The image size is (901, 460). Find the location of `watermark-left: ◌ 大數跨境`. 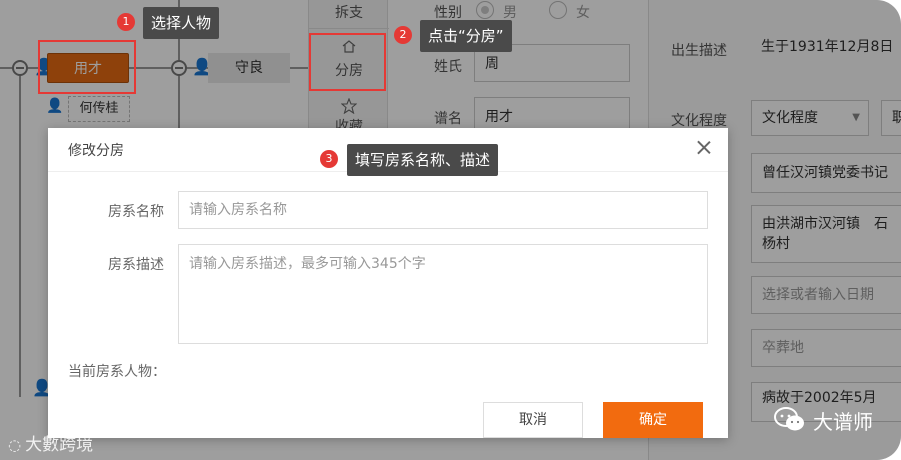

watermark-left: ◌ 大數跨境 is located at coordinates (50, 442).